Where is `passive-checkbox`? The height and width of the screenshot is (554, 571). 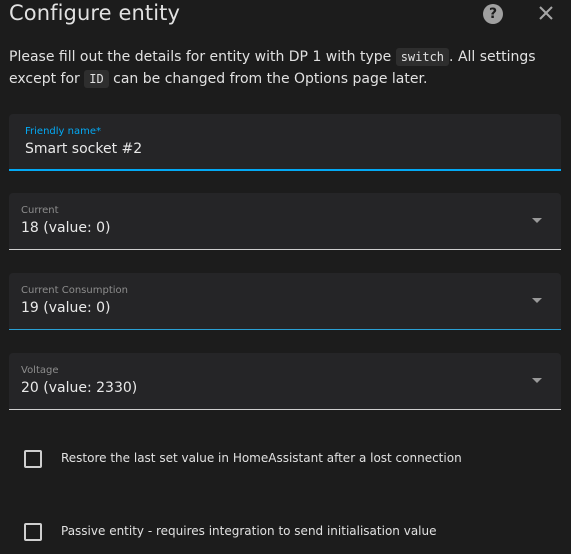 passive-checkbox is located at coordinates (33, 532).